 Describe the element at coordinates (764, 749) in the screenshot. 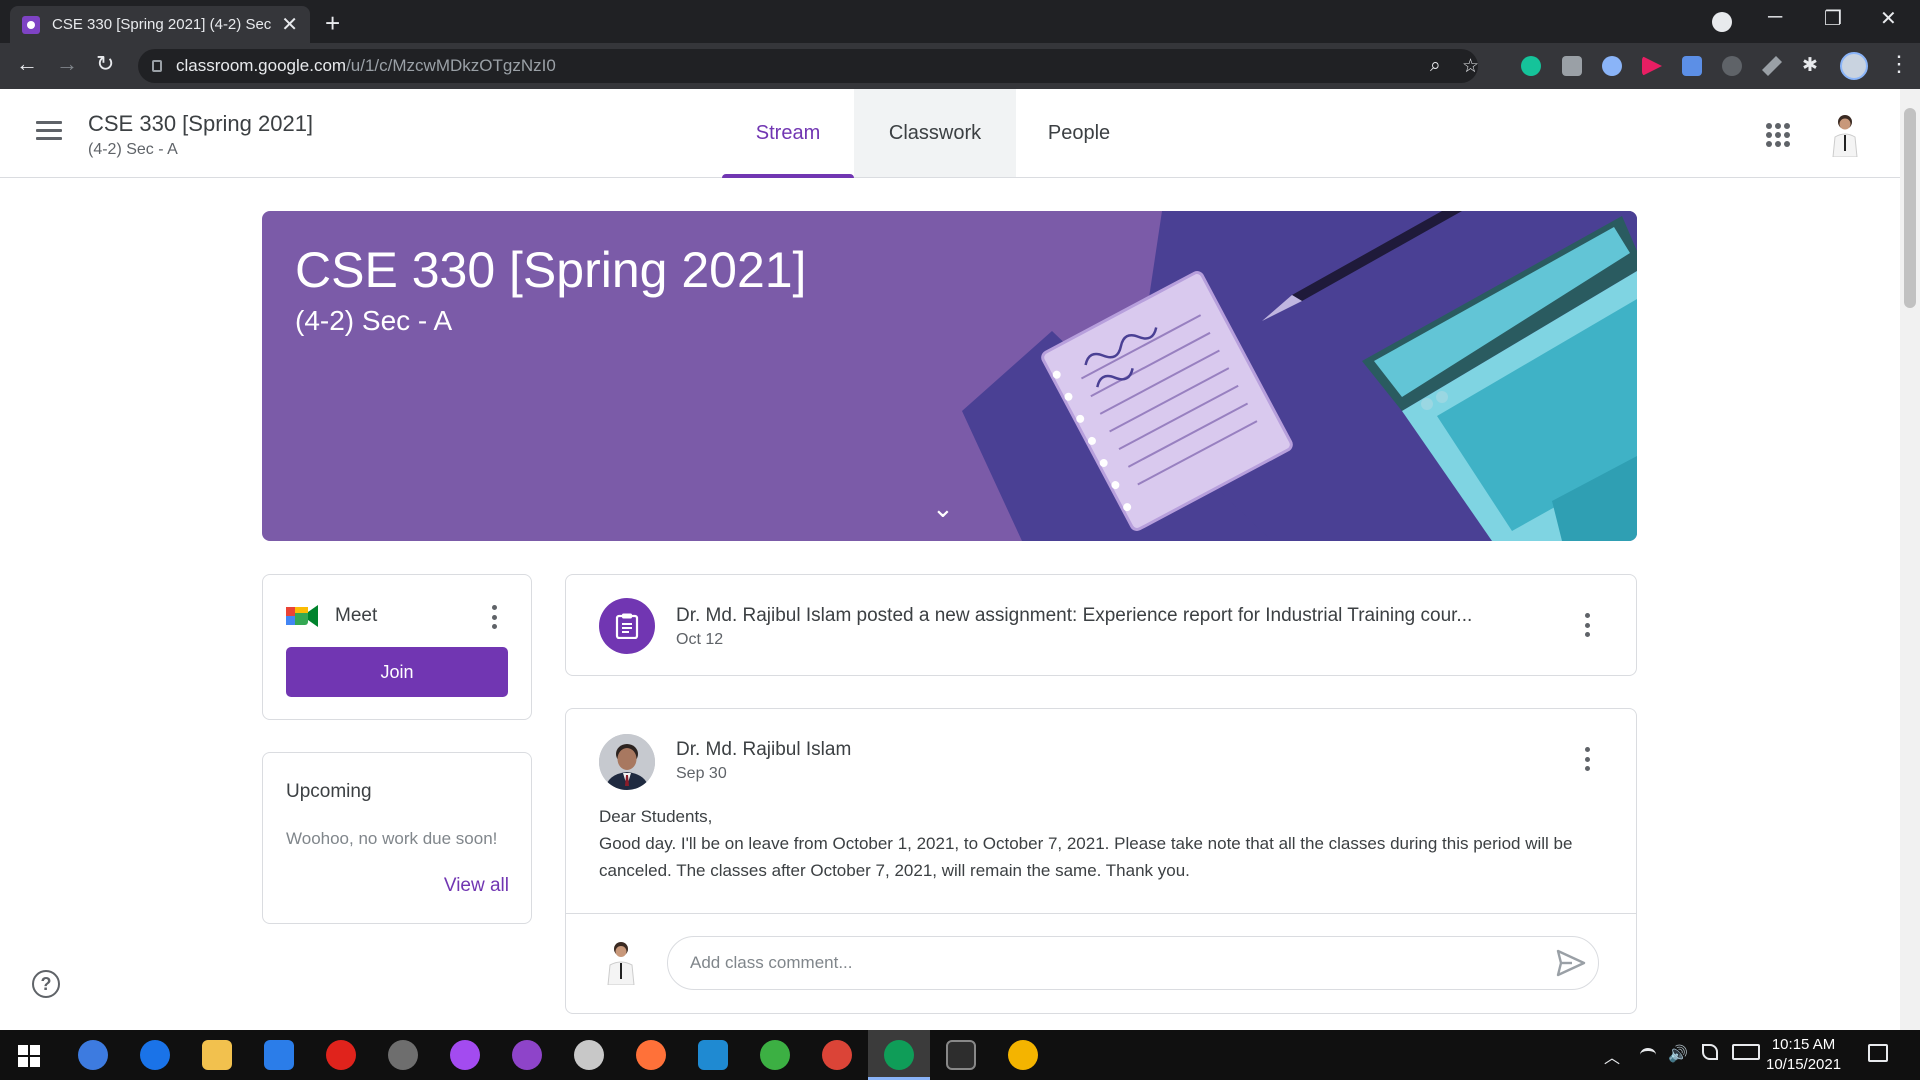

I see `post-author: Dr. Md. Rajibul Islam` at that location.